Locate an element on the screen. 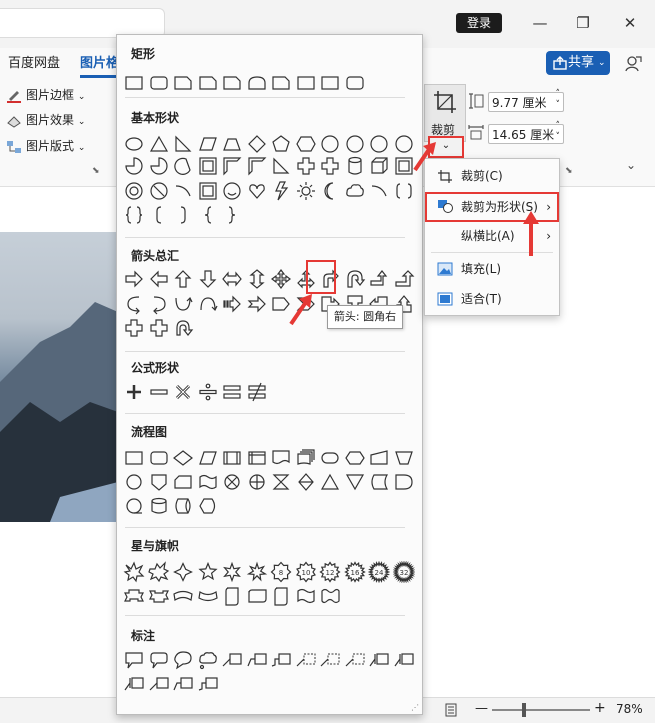  picture-layout-button: 图片版式 ⌄ is located at coordinates (45, 146).